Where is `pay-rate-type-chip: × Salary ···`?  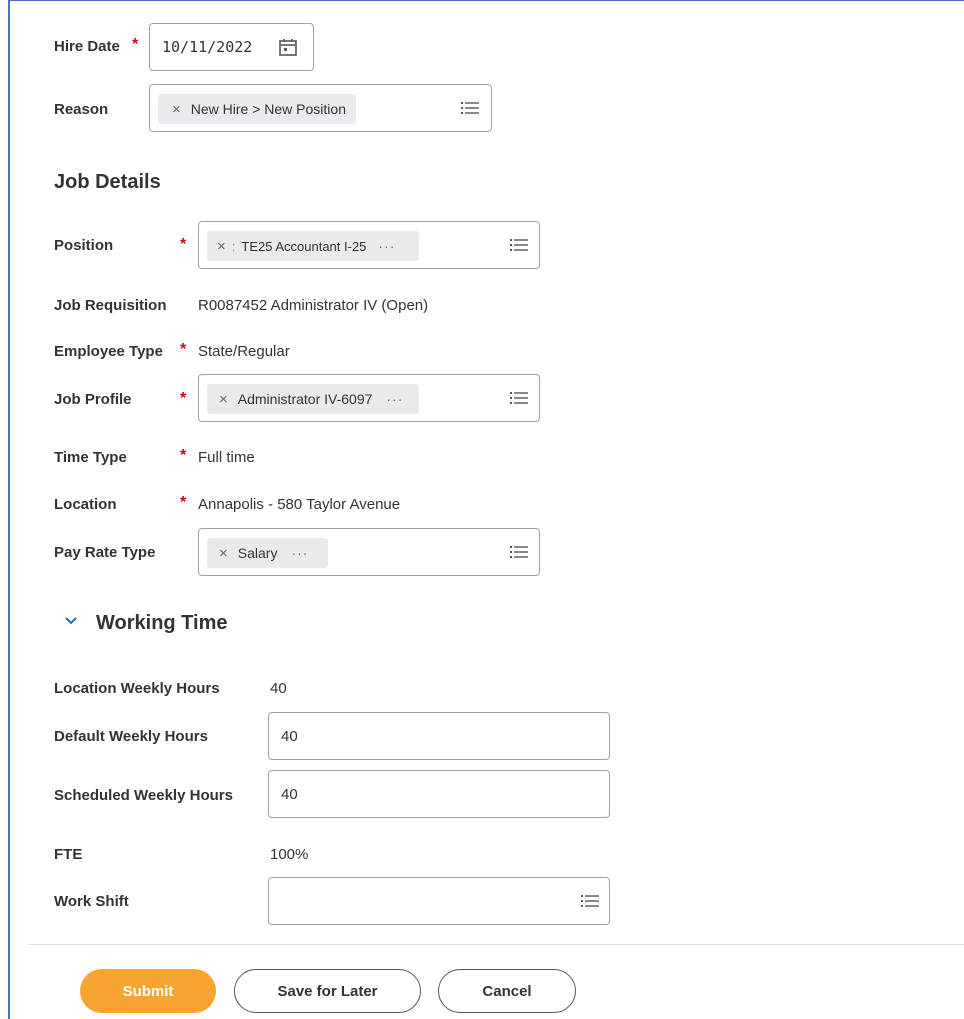
pay-rate-type-chip: × Salary ··· is located at coordinates (268, 553).